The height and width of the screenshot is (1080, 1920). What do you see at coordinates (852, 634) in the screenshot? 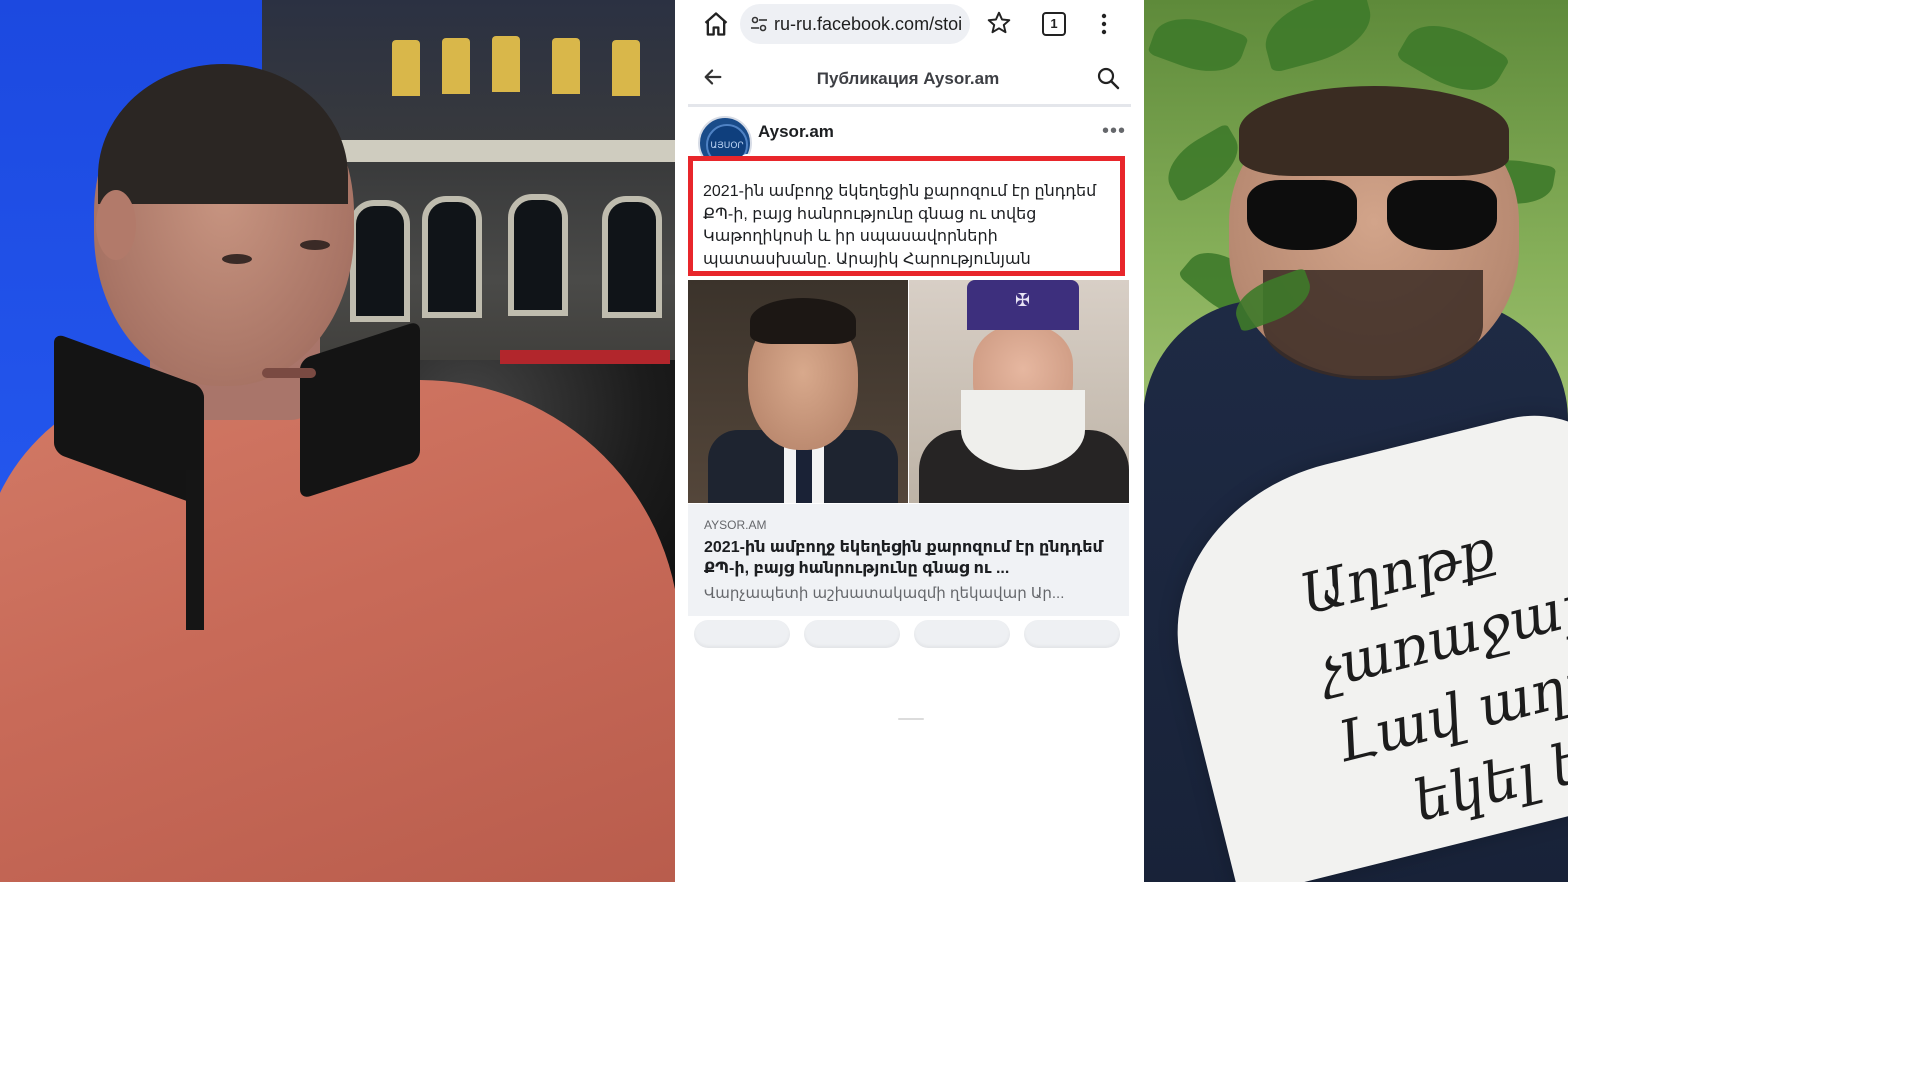
I see `comment-button` at bounding box center [852, 634].